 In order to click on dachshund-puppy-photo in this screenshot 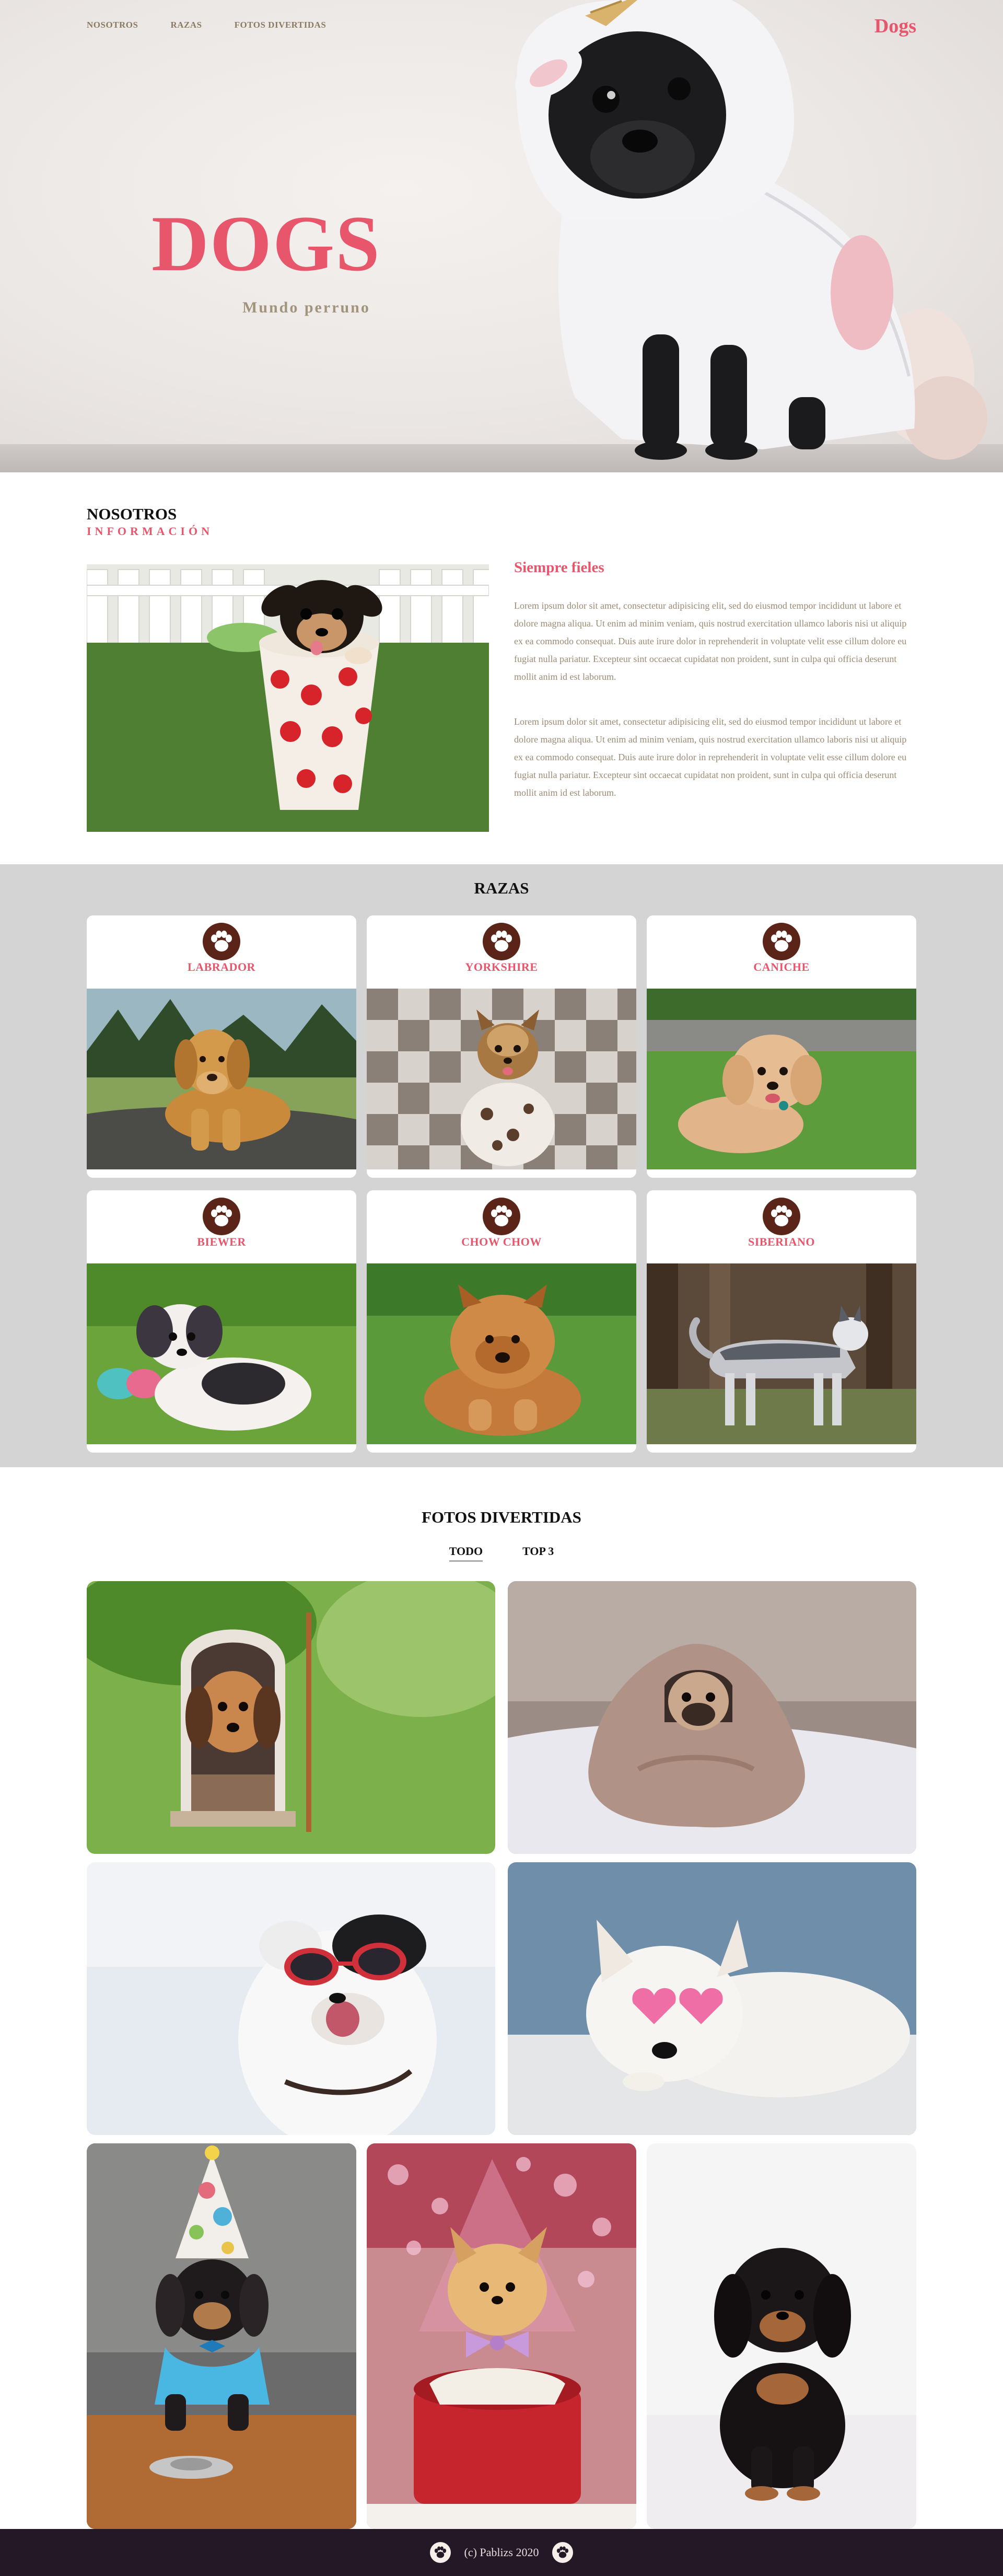, I will do `click(781, 2336)`.